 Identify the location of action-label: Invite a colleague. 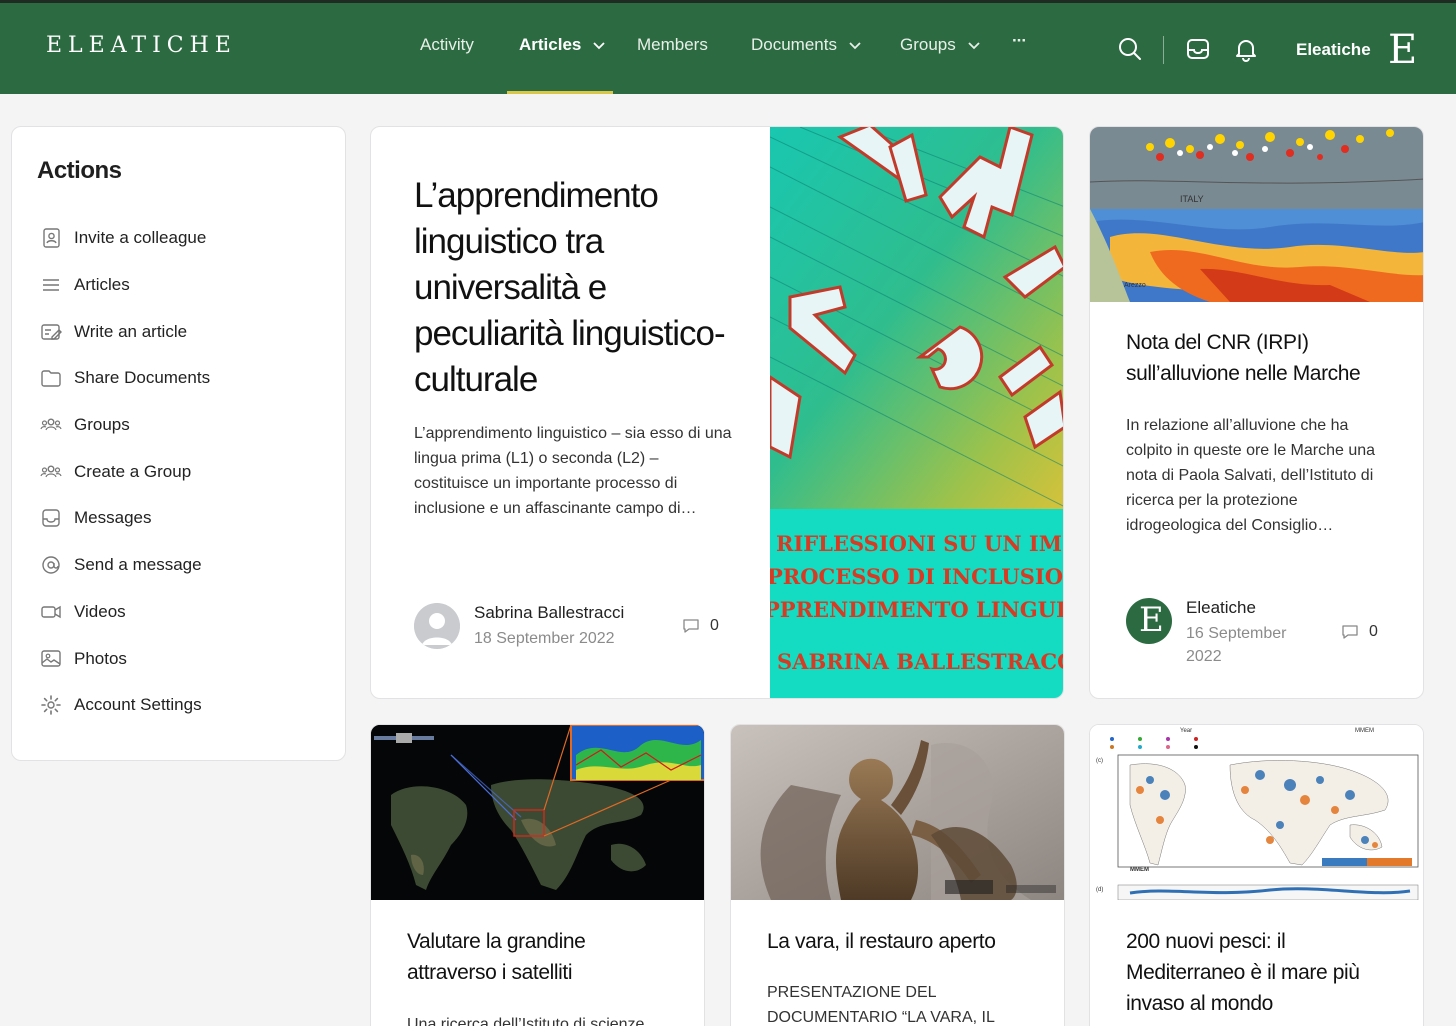
(140, 237).